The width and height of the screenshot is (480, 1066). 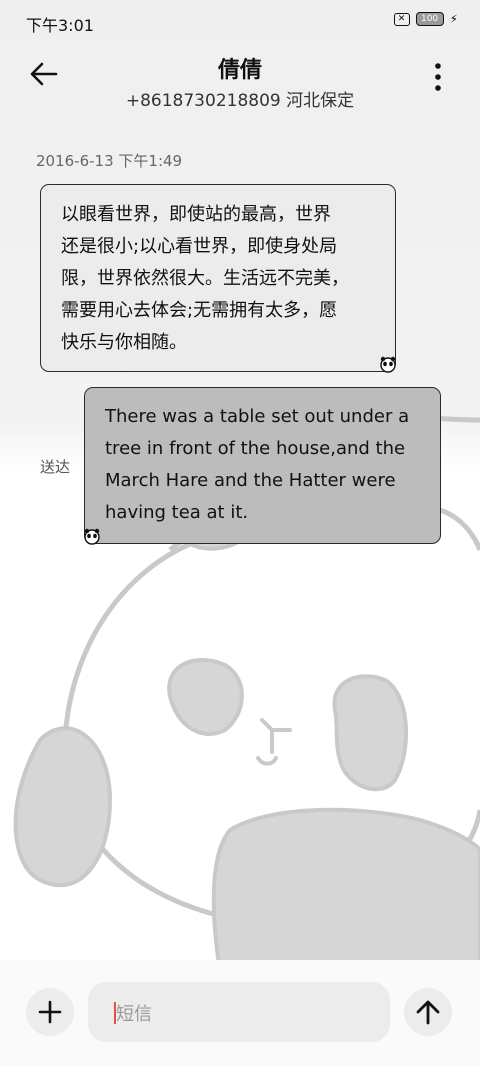 I want to click on contact-number-location: +8618730218809 河北保定, so click(x=240, y=101).